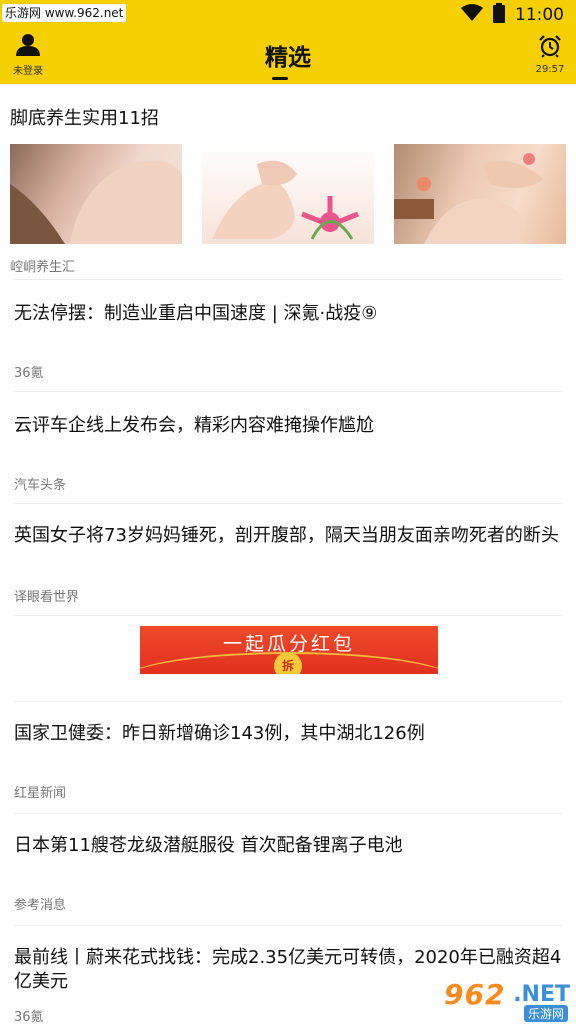 Image resolution: width=576 pixels, height=1024 pixels. Describe the element at coordinates (288, 447) in the screenshot. I see `list-item: 云评车企线上发布会，精彩内容难掩操作尴尬 汽车头条` at that location.